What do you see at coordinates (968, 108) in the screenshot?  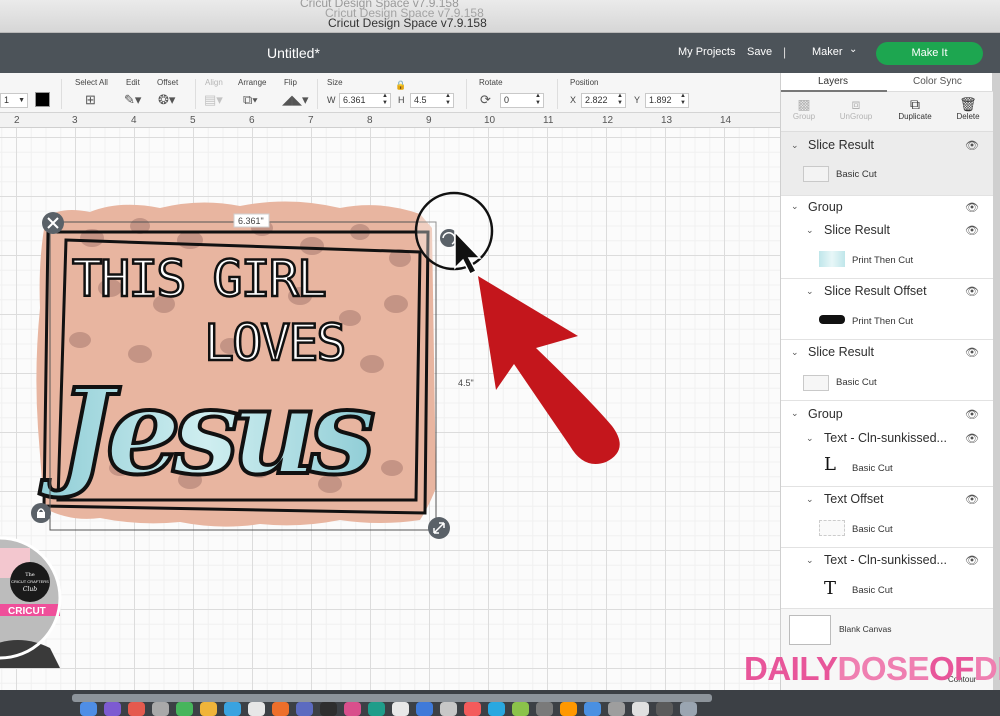 I see `delete-button: 🗑 Delete` at bounding box center [968, 108].